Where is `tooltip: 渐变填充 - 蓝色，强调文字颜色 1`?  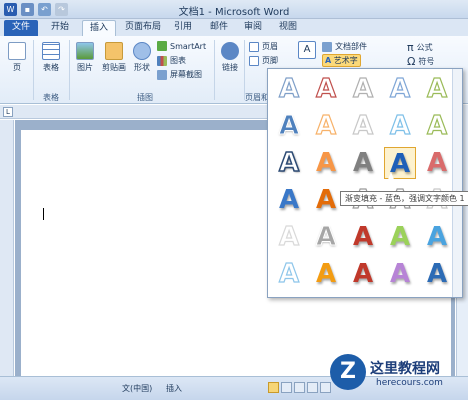
tooltip: 渐变填充 - 蓝色，强调文字颜色 1 is located at coordinates (404, 198).